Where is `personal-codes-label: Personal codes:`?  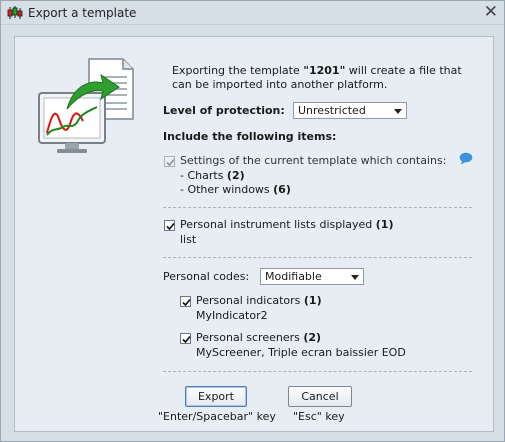 personal-codes-label: Personal codes: is located at coordinates (206, 276).